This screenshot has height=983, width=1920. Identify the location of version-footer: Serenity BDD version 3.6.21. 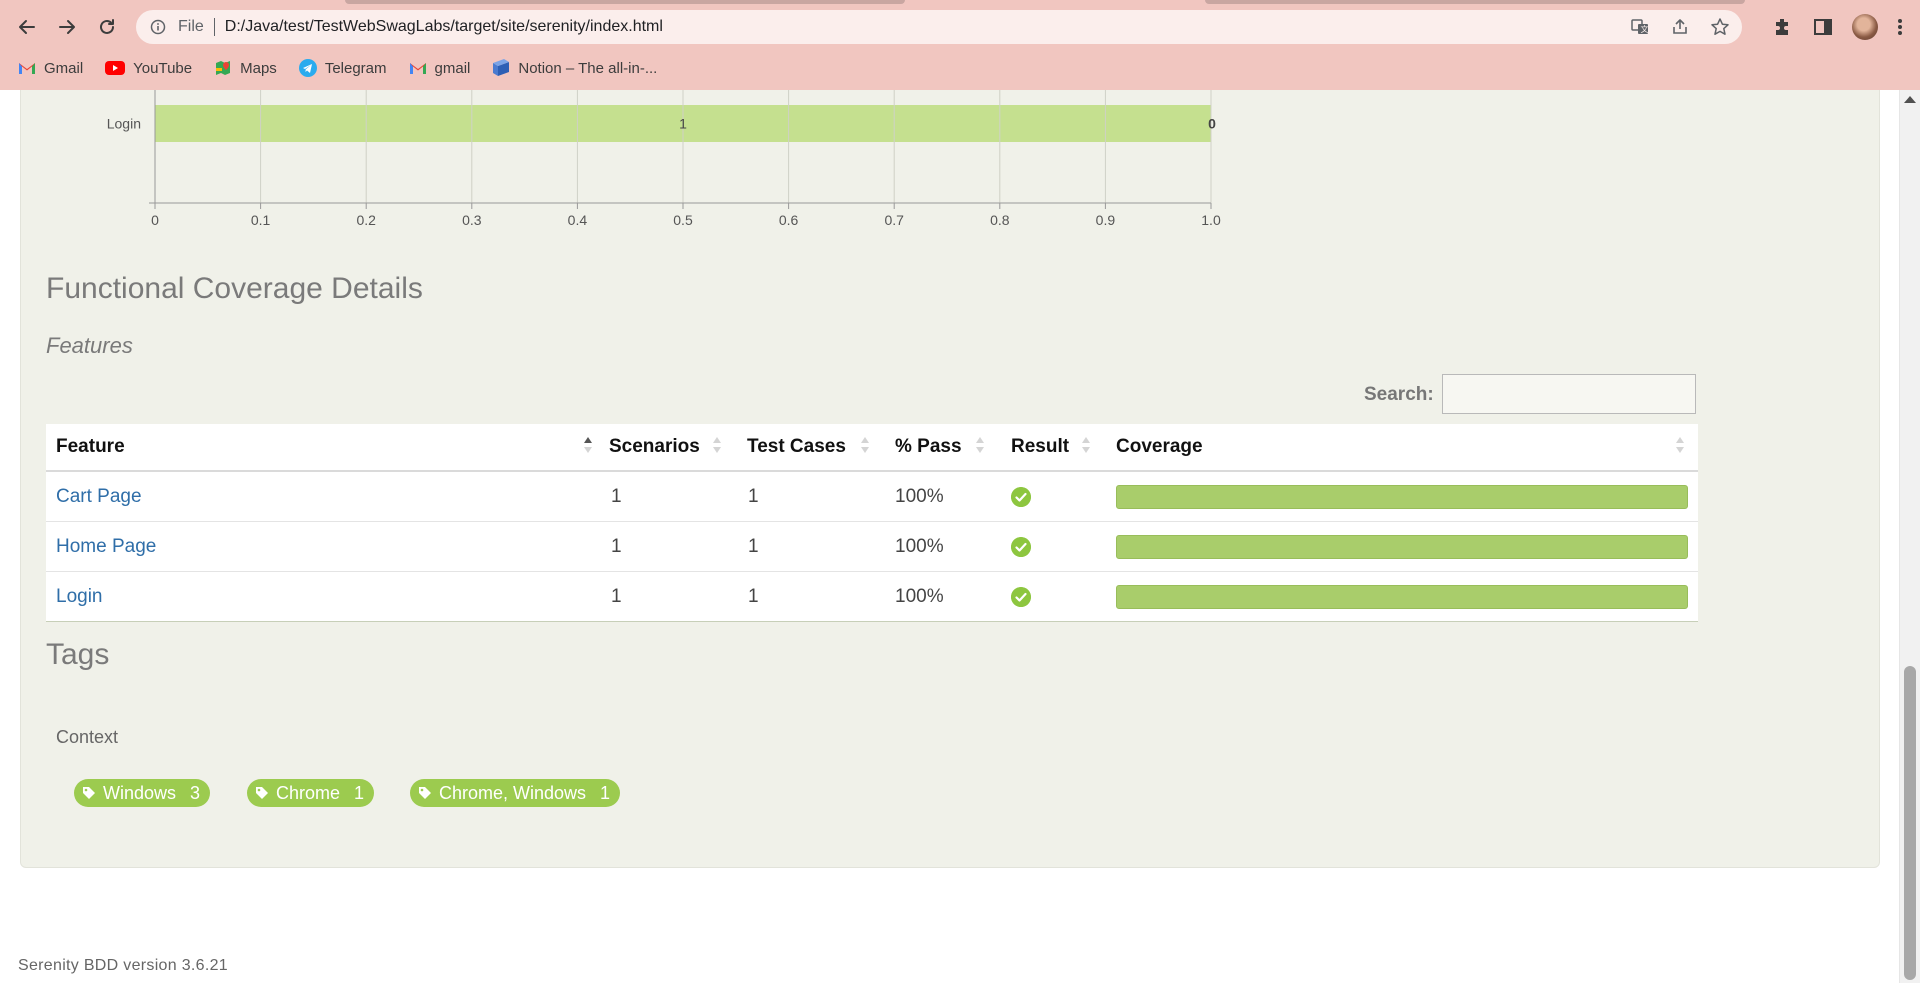
(123, 965).